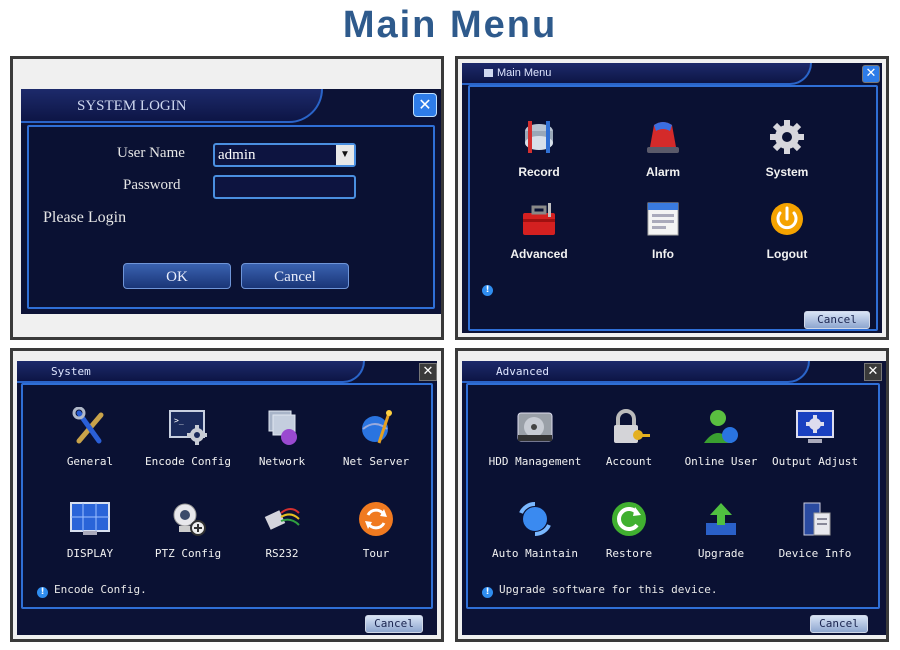 This screenshot has width=900, height=650. I want to click on advanced-title: Advanced, so click(522, 371).